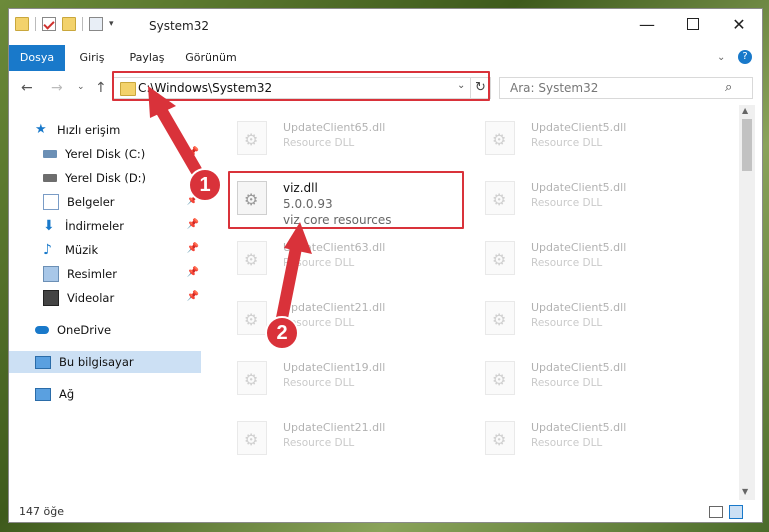 This screenshot has height=532, width=769. Describe the element at coordinates (282, 333) in the screenshot. I see `step-badge-2: 2` at that location.